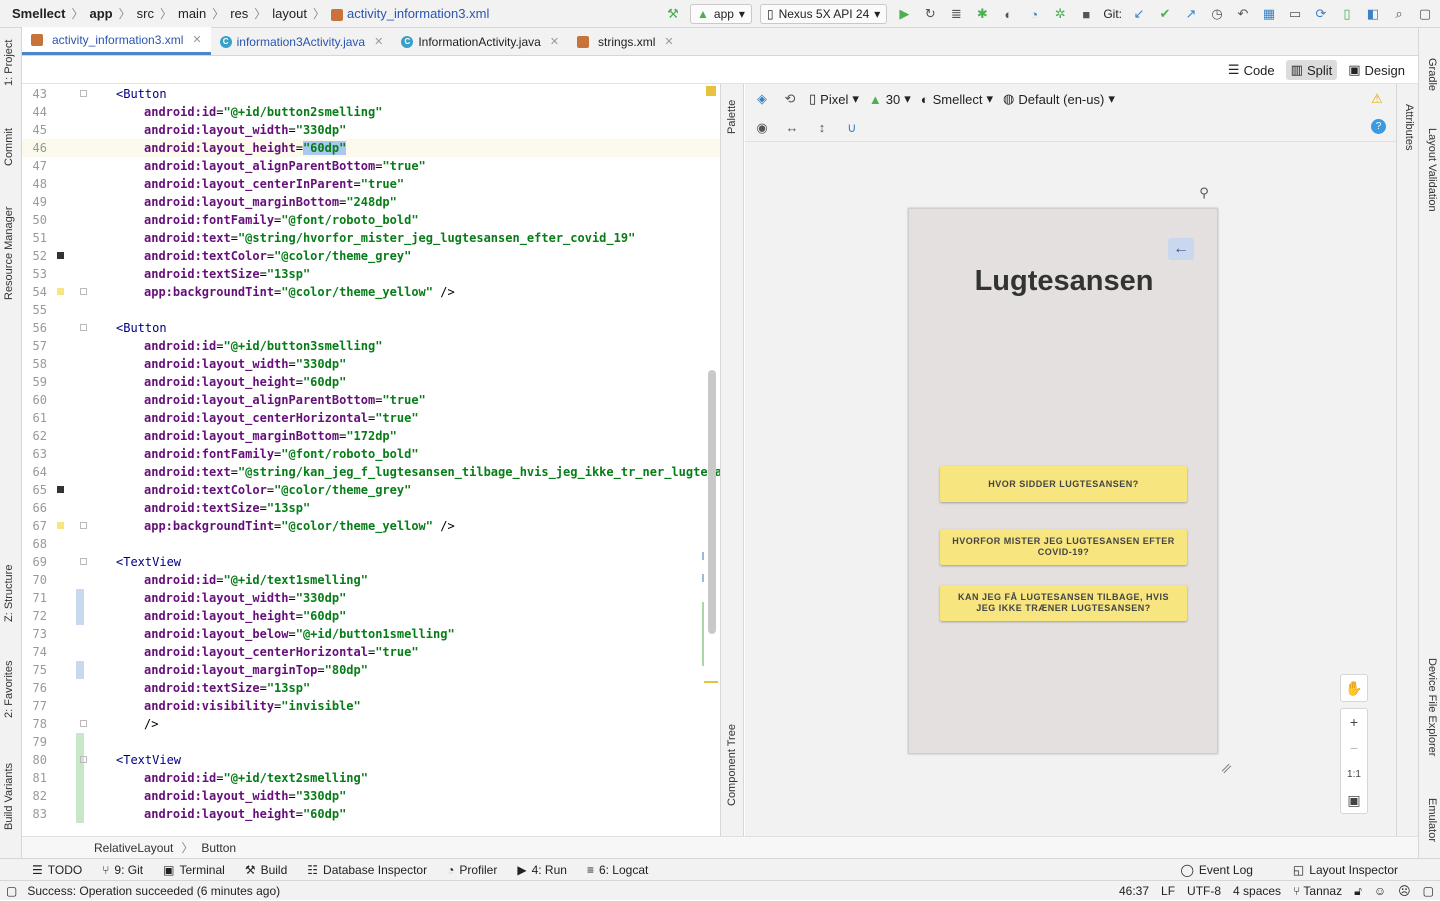 This screenshot has height=901, width=1440. Describe the element at coordinates (1257, 891) in the screenshot. I see `indent-setting: 4 spaces` at that location.